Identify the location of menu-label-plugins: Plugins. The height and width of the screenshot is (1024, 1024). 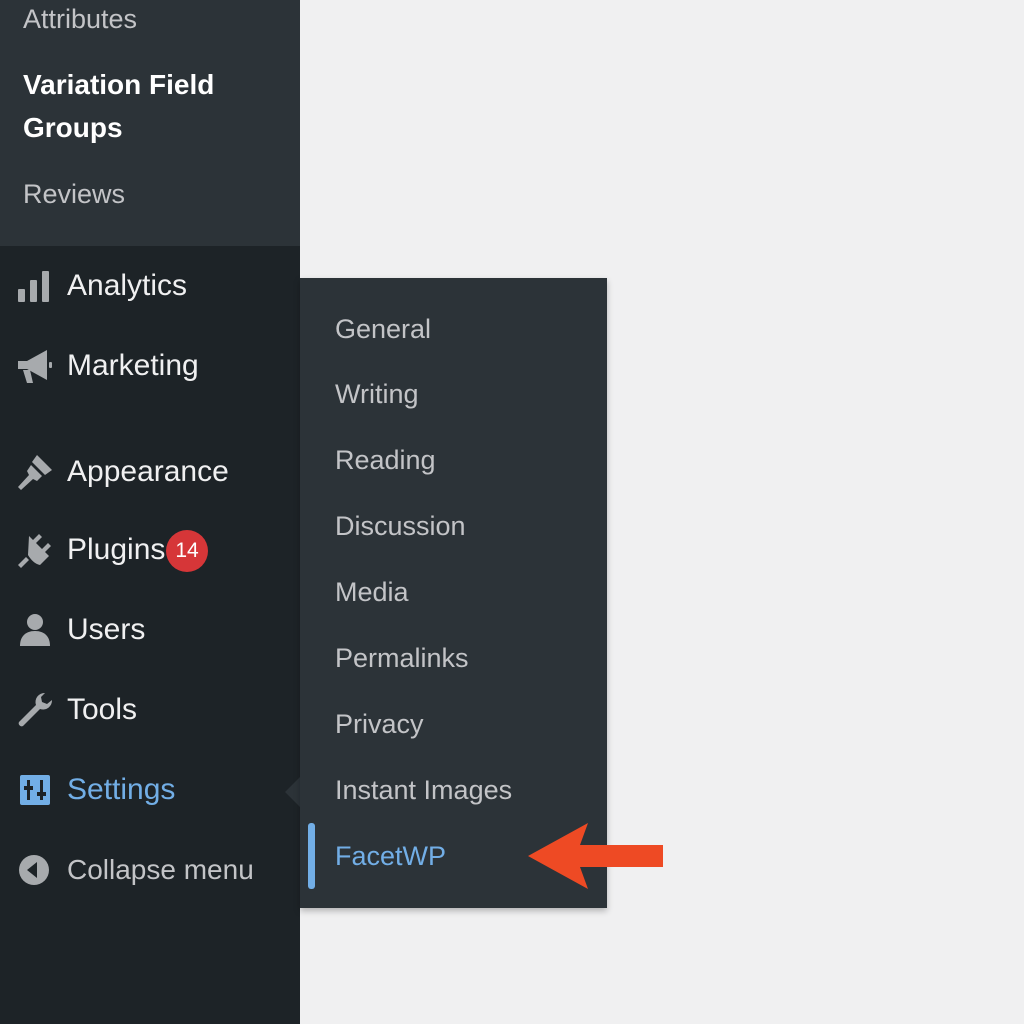
(116, 549).